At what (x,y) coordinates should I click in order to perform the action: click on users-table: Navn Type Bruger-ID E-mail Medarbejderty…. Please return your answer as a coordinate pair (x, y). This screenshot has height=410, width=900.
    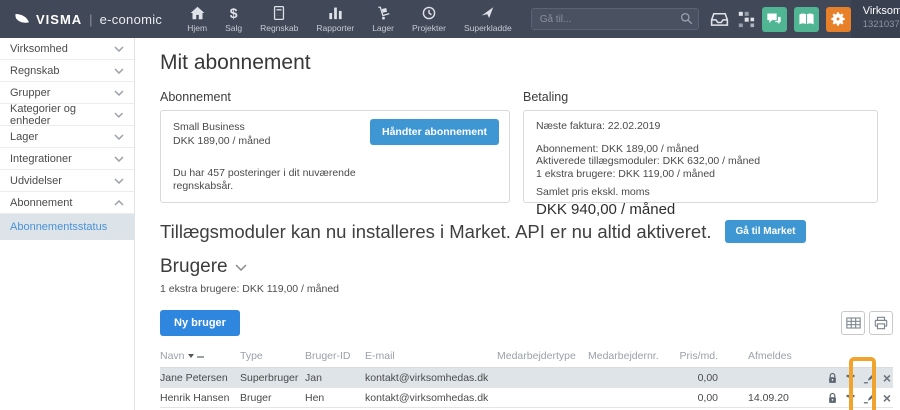
    Looking at the image, I should click on (526, 379).